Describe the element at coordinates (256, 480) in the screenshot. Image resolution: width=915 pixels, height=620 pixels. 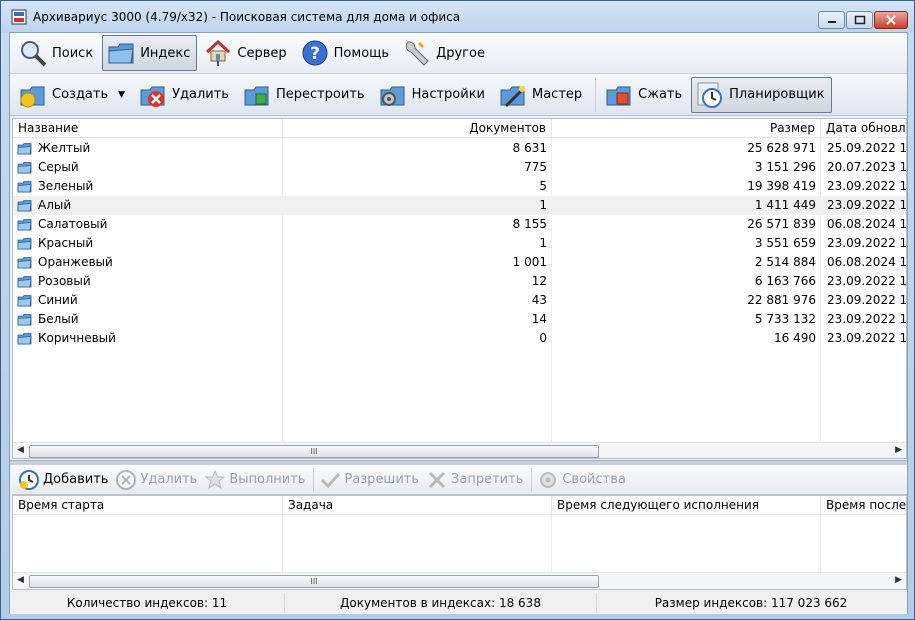
I see `run-task-button: Выполнить` at that location.